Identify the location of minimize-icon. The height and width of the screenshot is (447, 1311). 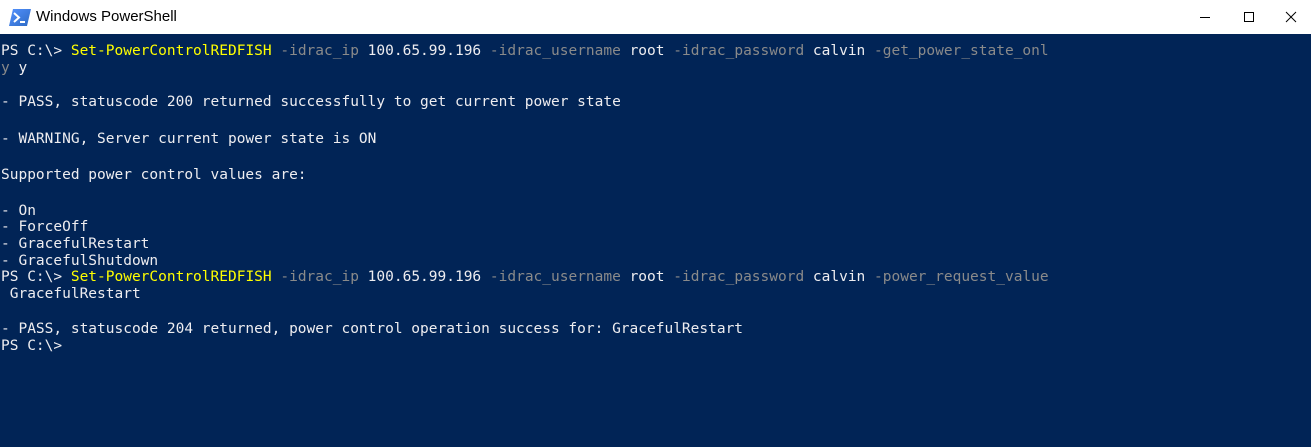
(1205, 17).